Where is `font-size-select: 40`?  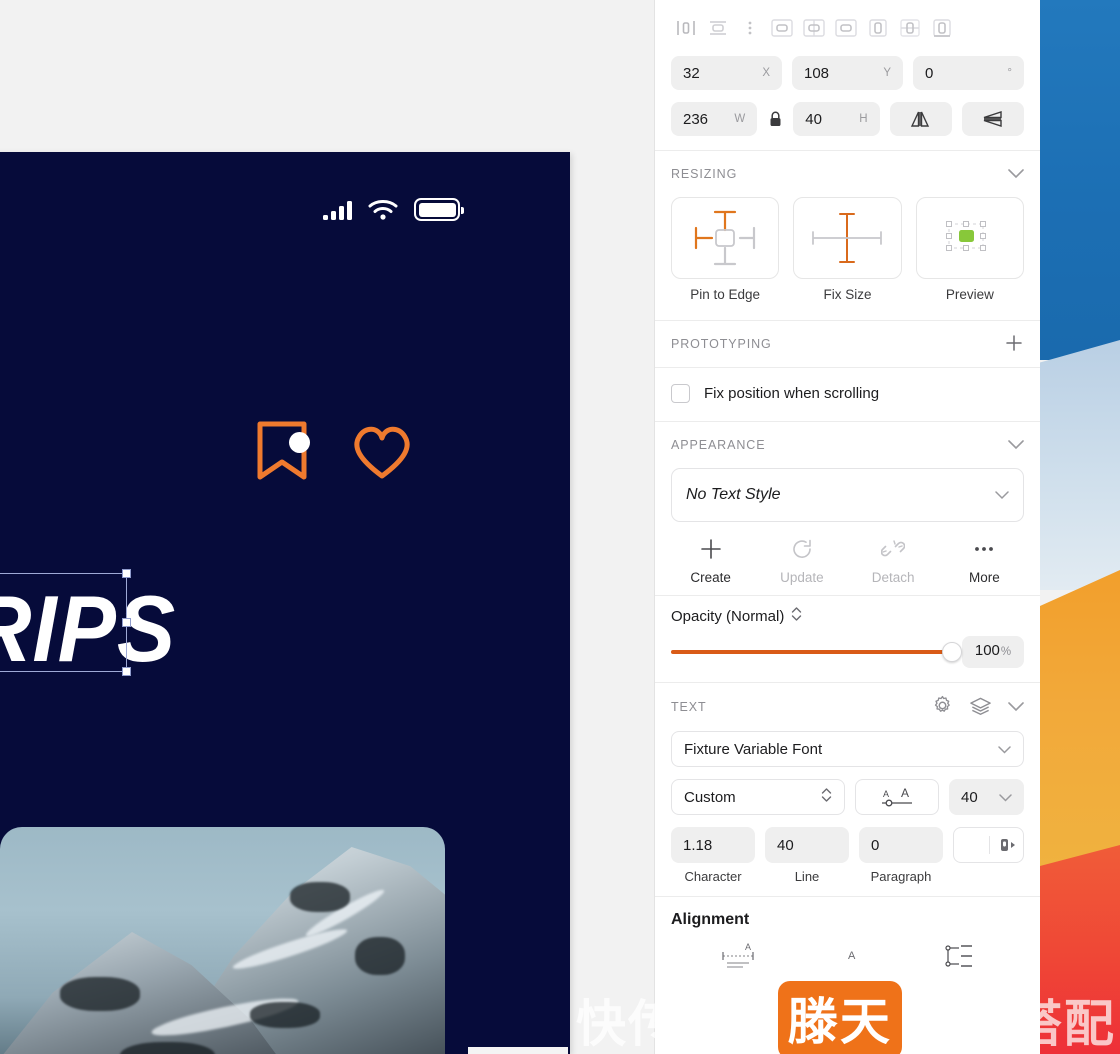
font-size-select: 40 is located at coordinates (986, 797).